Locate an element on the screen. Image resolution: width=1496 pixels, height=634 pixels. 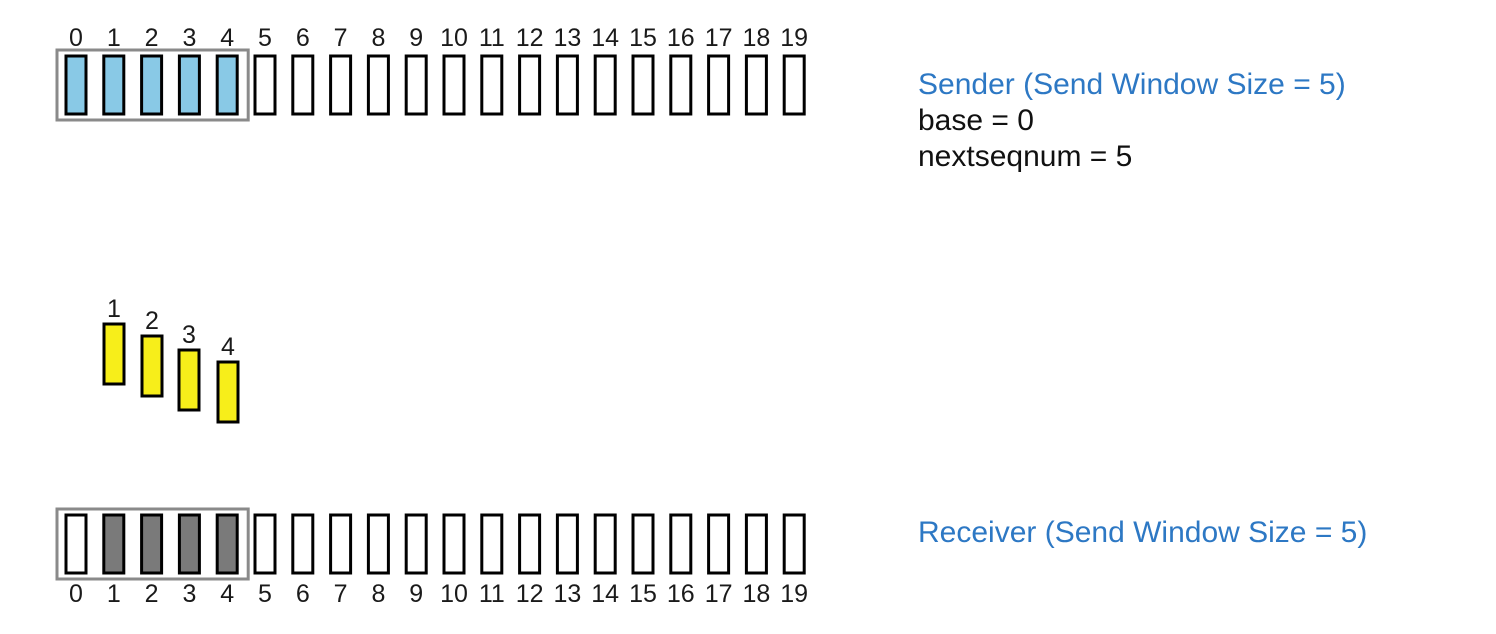
receiver-title: Receiver (Send Window Size = 5) is located at coordinates (1143, 532).